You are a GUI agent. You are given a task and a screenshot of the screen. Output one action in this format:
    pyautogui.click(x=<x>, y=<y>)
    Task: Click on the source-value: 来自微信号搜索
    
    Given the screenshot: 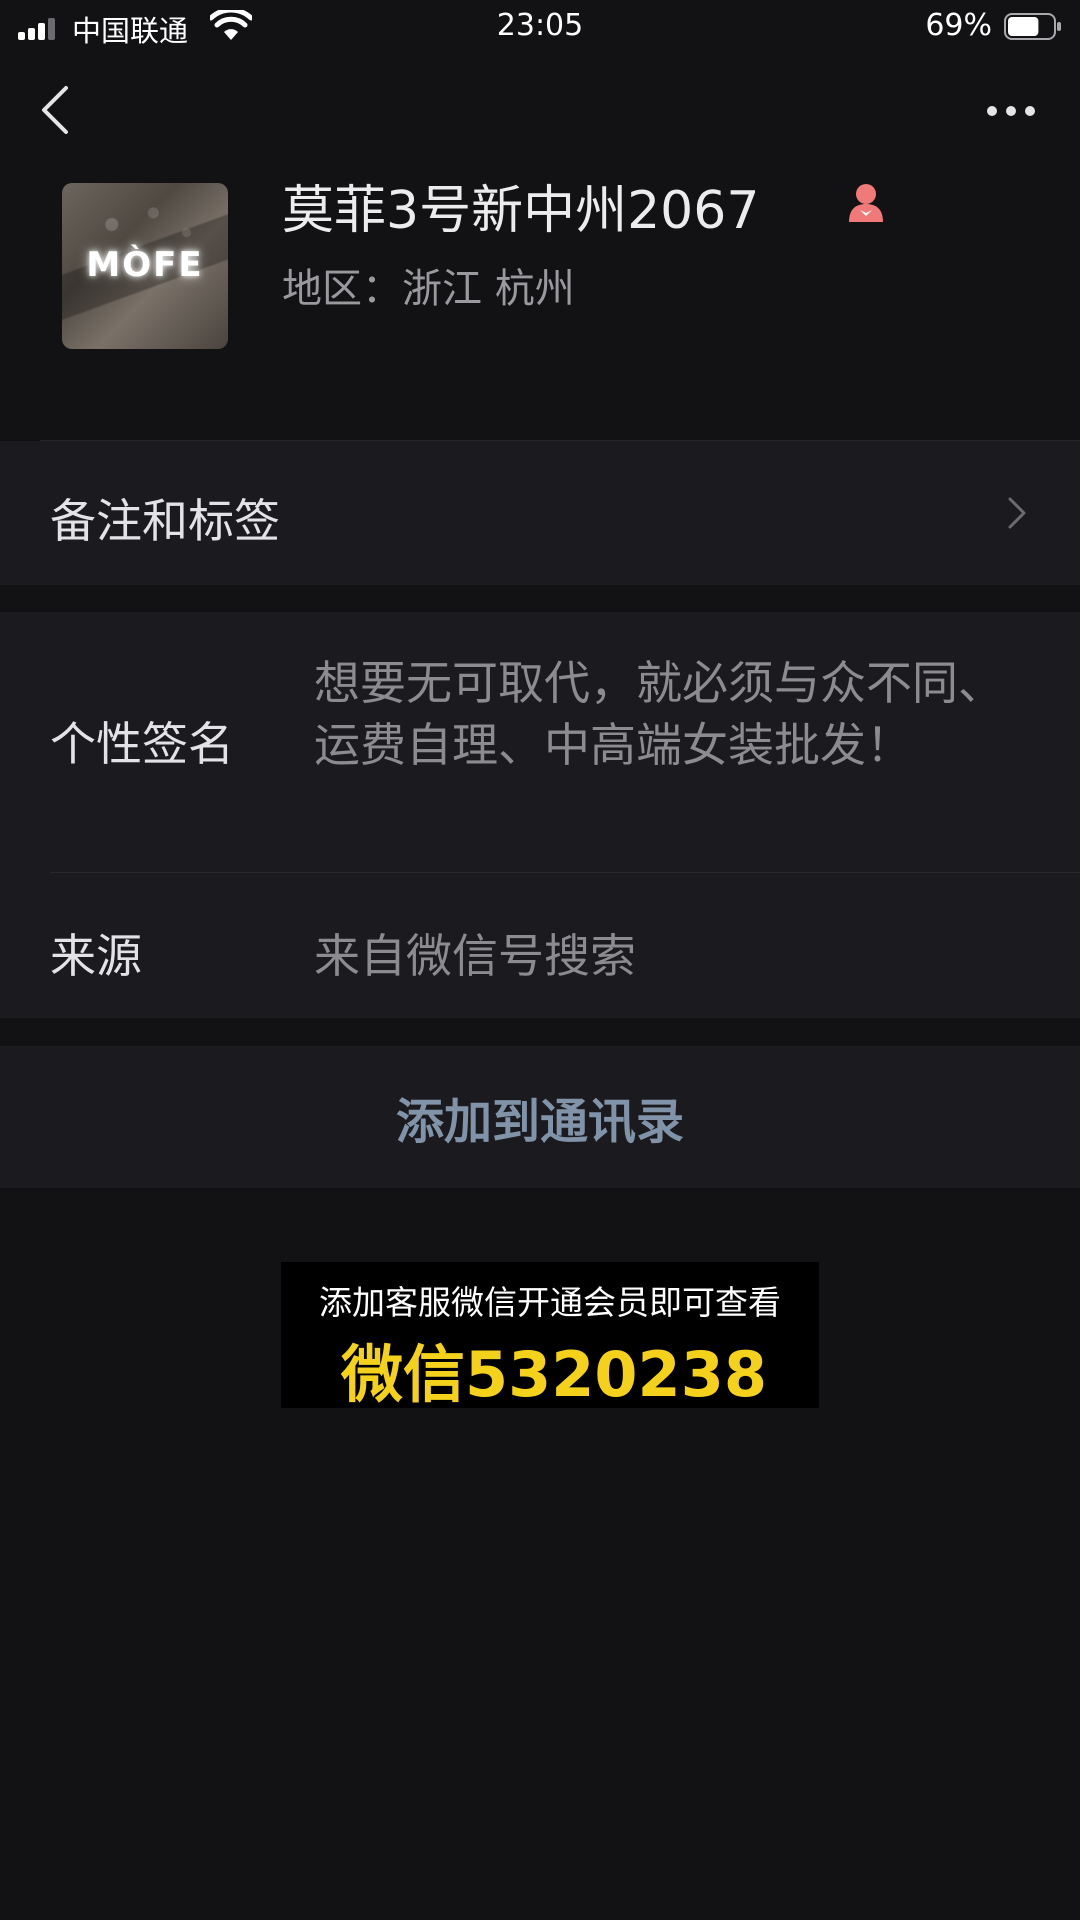 What is the action you would take?
    pyautogui.click(x=475, y=956)
    